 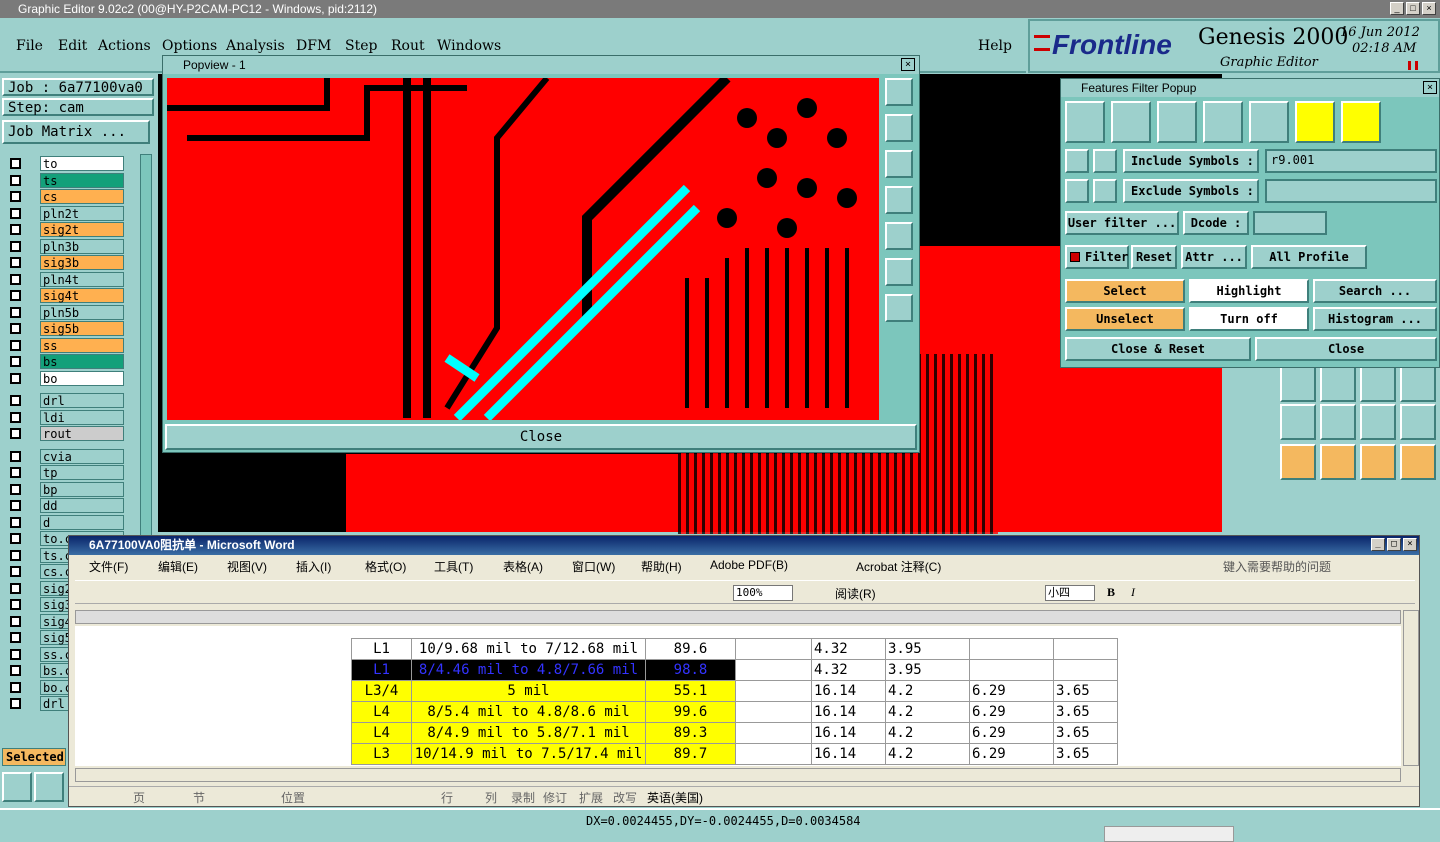 I want to click on layer-name: sig3b, so click(x=82, y=262).